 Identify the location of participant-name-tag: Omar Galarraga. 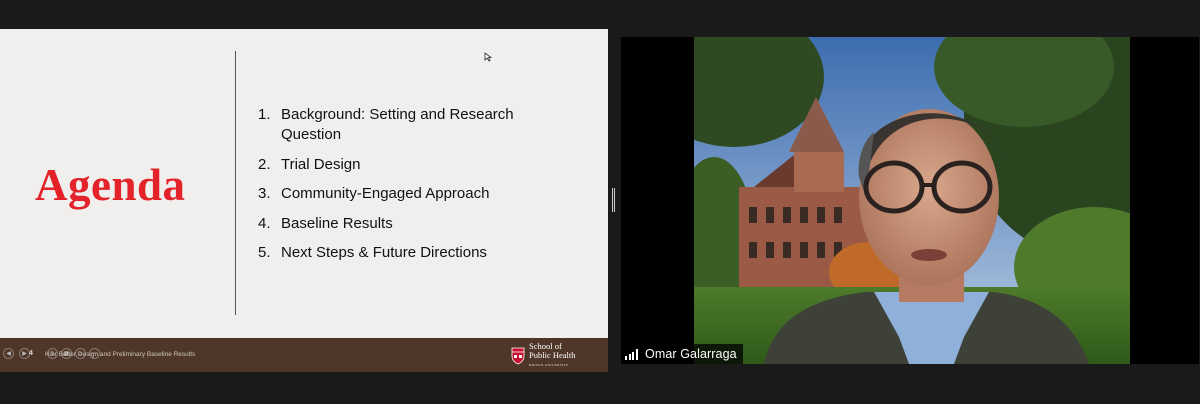
(682, 354).